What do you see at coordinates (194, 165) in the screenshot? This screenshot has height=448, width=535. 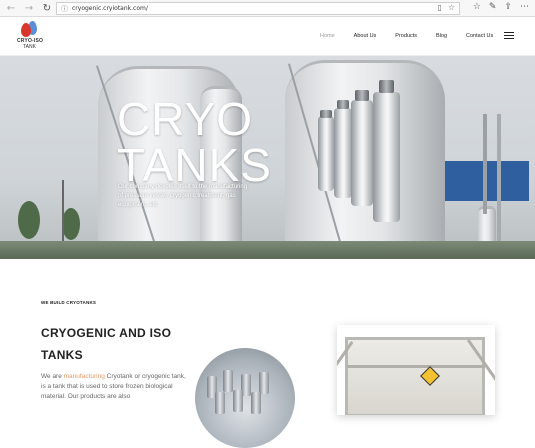 I see `hero-title-line-2: TANKS` at bounding box center [194, 165].